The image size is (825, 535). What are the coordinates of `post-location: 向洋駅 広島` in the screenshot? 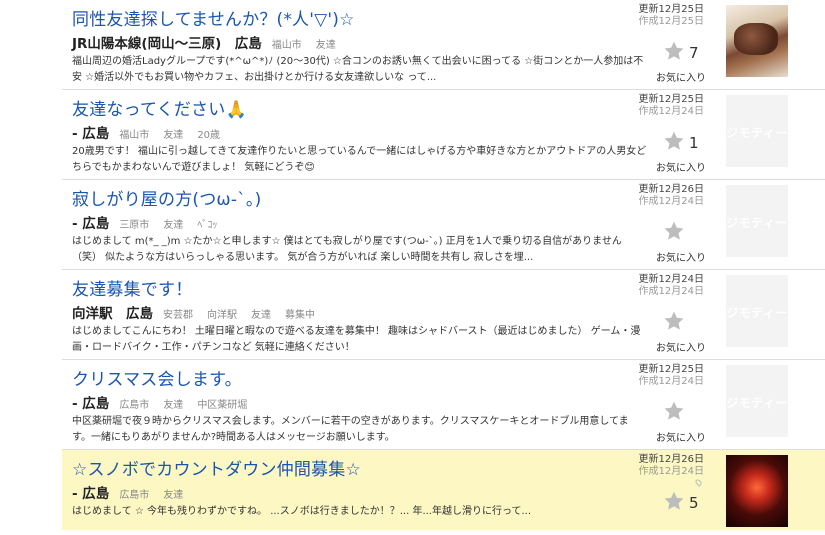 It's located at (112, 314).